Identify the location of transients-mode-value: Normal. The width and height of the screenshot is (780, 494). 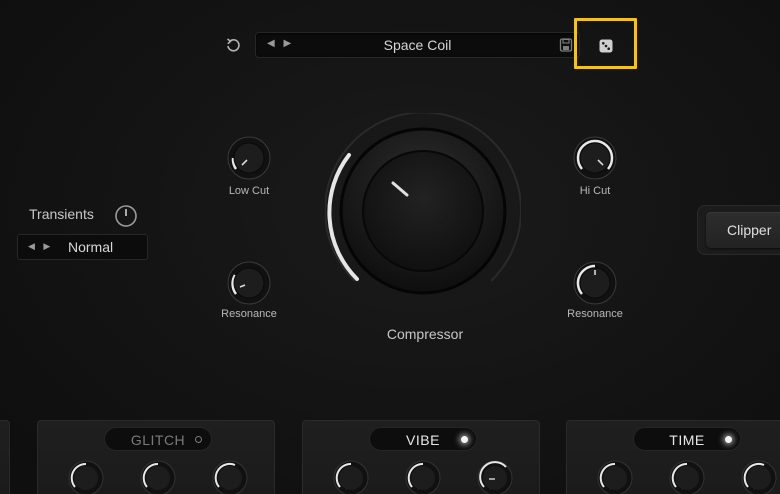
(91, 247).